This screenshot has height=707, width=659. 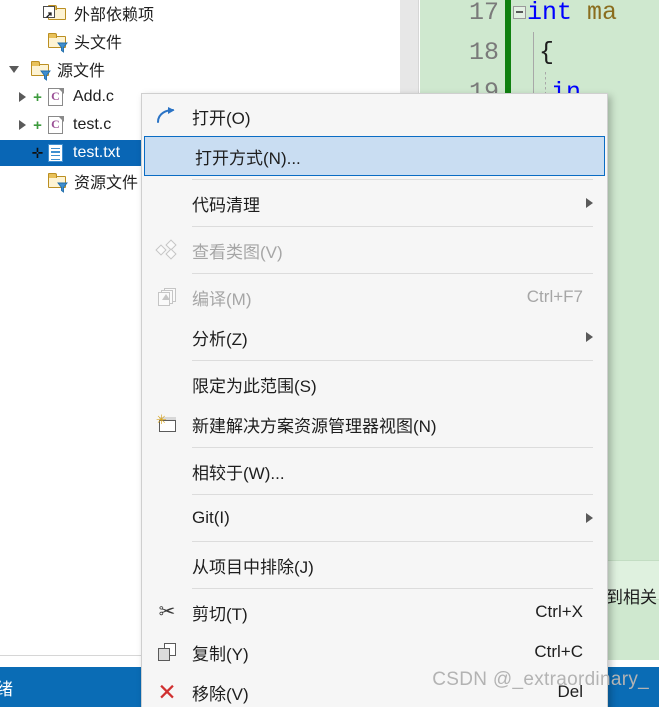 I want to click on tree-item-label: 外部依赖项, so click(x=114, y=15).